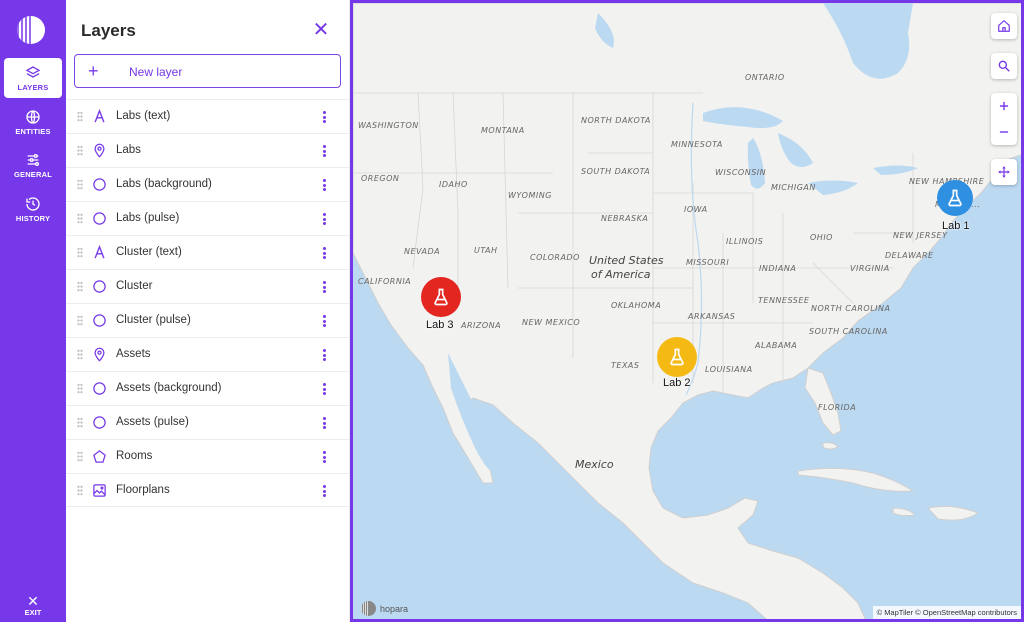 Image resolution: width=1024 pixels, height=622 pixels. Describe the element at coordinates (626, 260) in the screenshot. I see `label-usa-line1: United States` at that location.